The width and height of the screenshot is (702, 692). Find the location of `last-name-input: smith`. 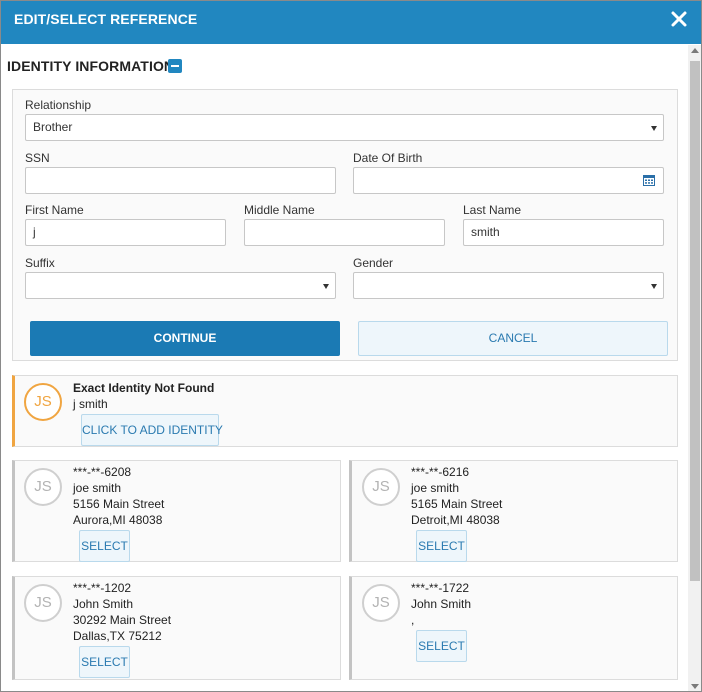

last-name-input: smith is located at coordinates (563, 232).